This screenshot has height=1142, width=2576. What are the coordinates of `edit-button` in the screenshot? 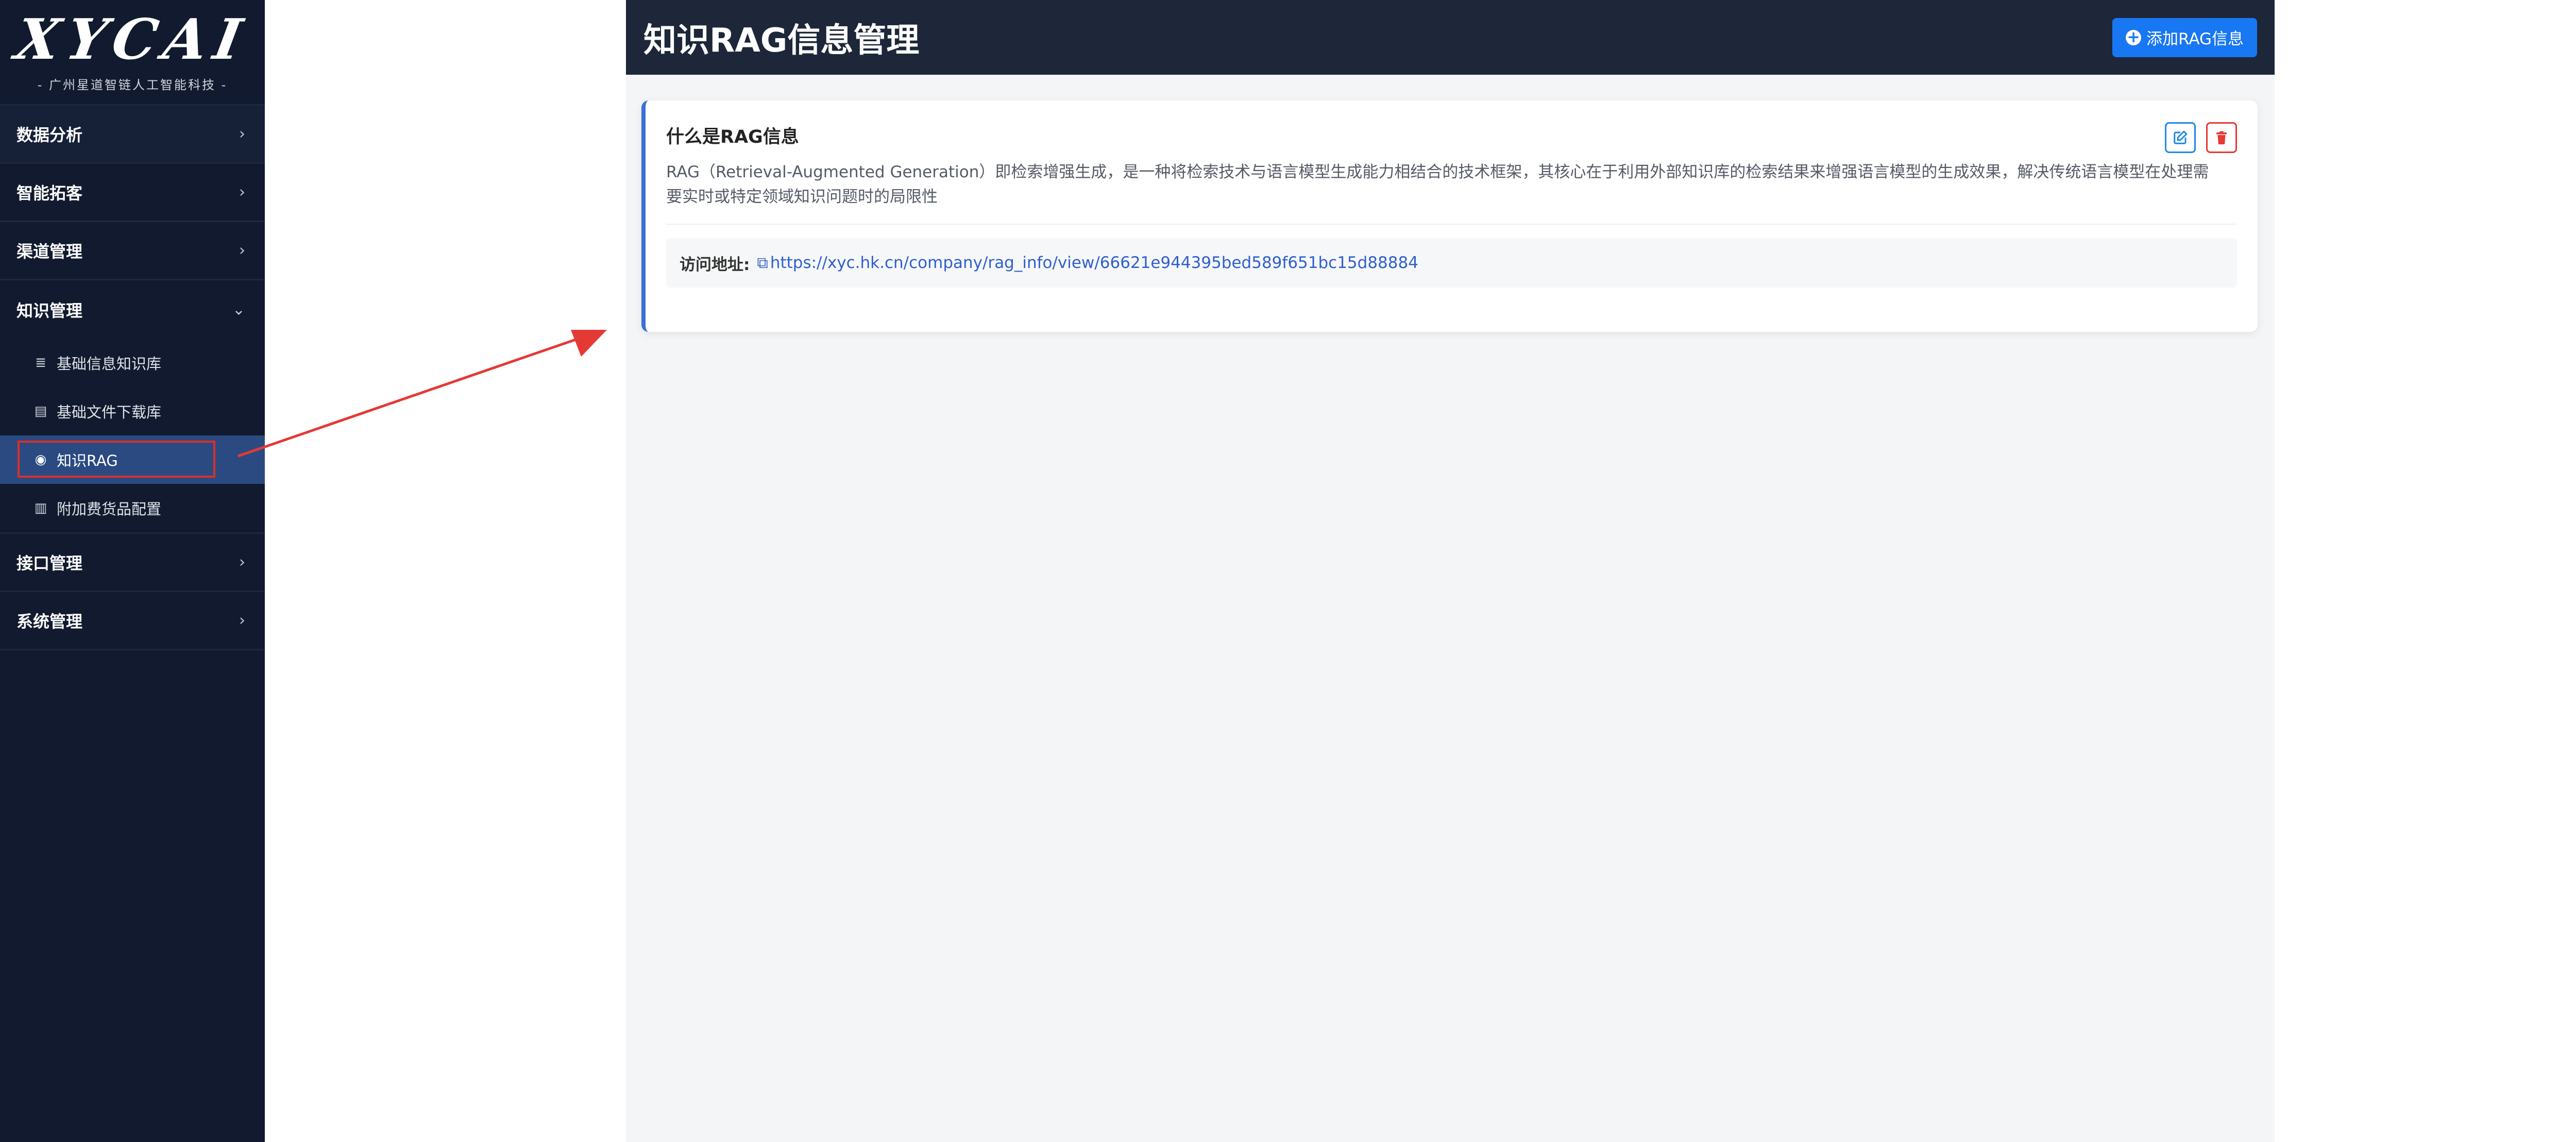 It's located at (2180, 137).